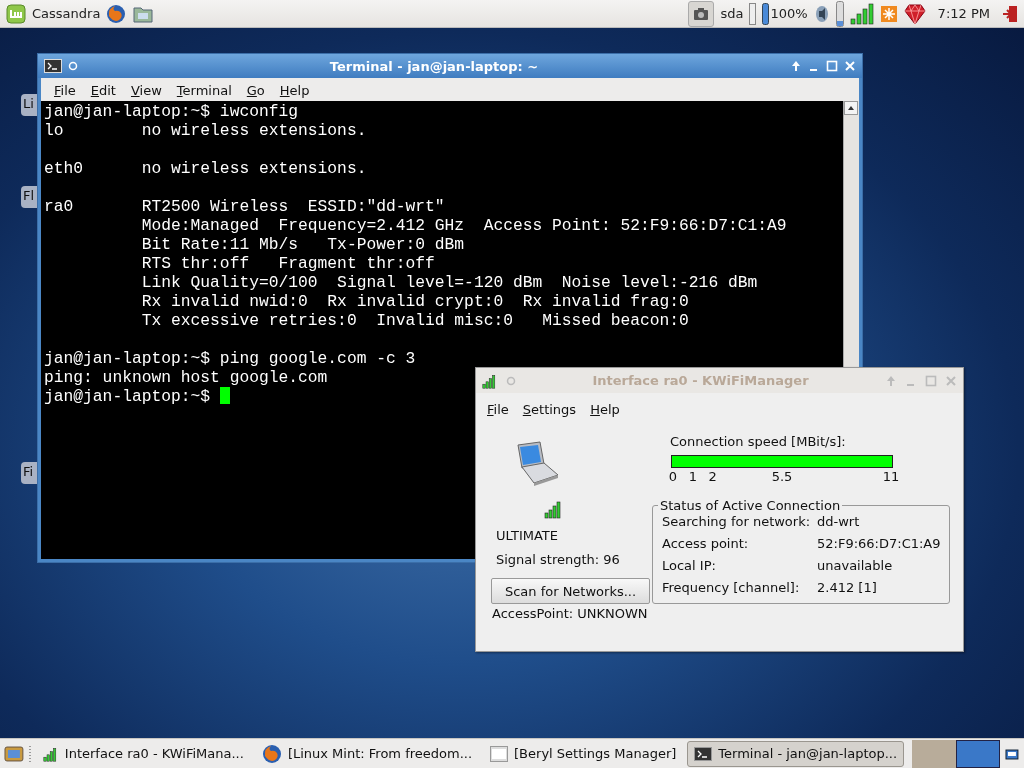 The width and height of the screenshot is (1024, 768). Describe the element at coordinates (554, 509) in the screenshot. I see `signal-strength-icon` at that location.